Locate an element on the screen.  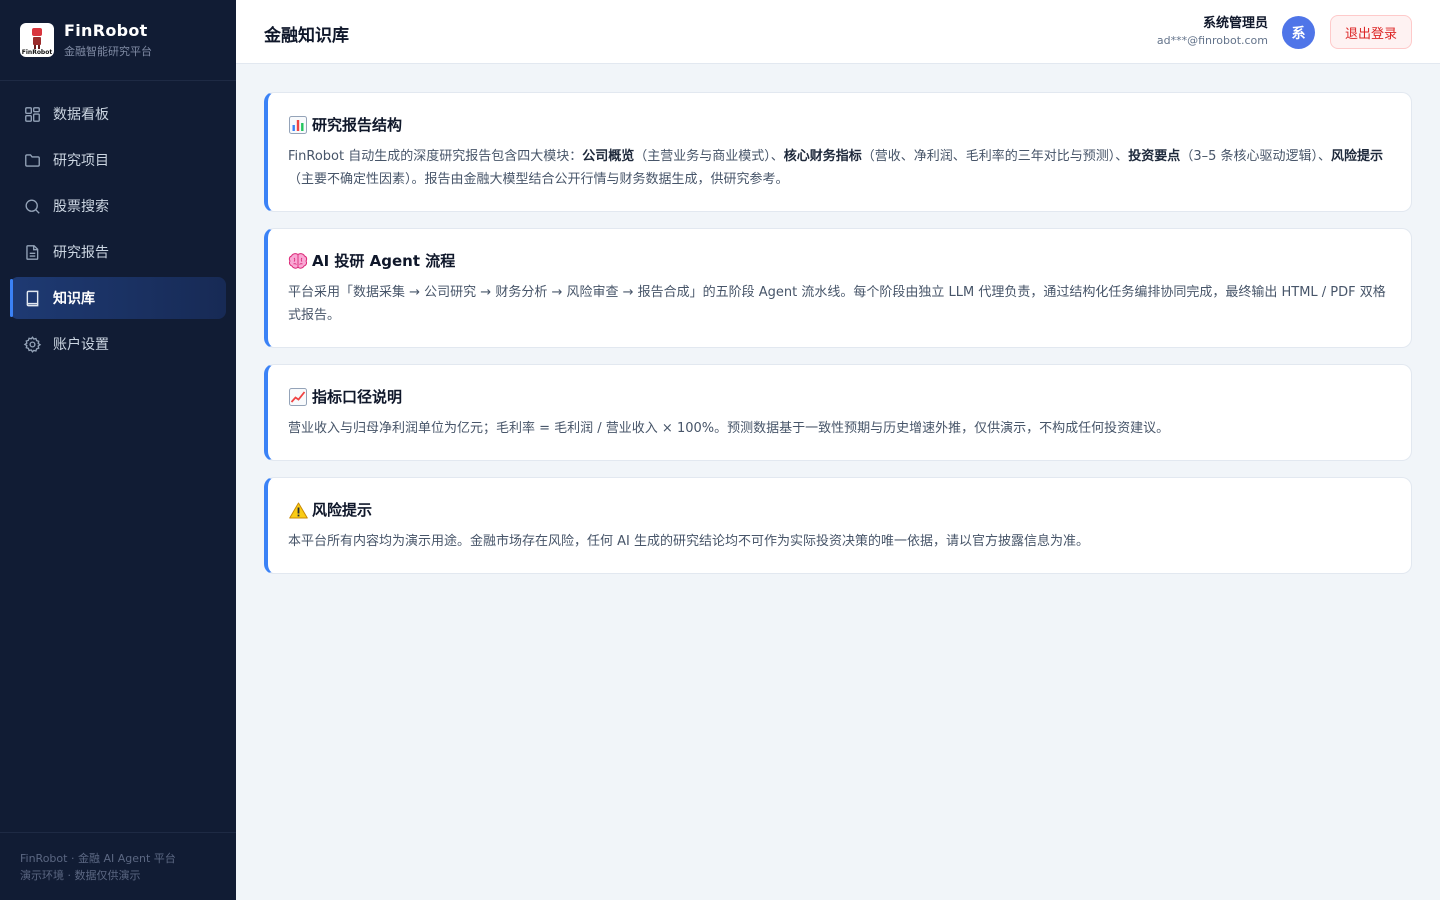
sidebar-footer: FinRobot · 金融 AI Agent 平台 演示环境 · 数据仅供演示 is located at coordinates (118, 866).